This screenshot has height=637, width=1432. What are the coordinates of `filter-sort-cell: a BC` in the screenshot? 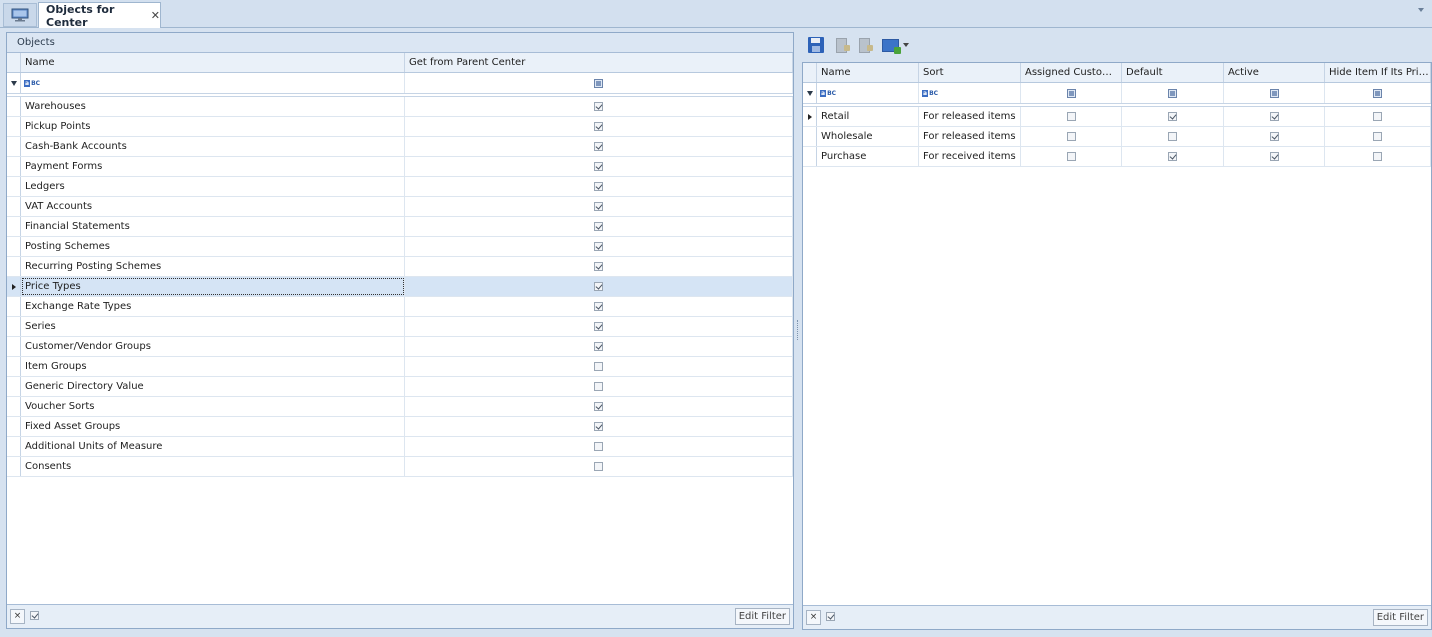 It's located at (970, 93).